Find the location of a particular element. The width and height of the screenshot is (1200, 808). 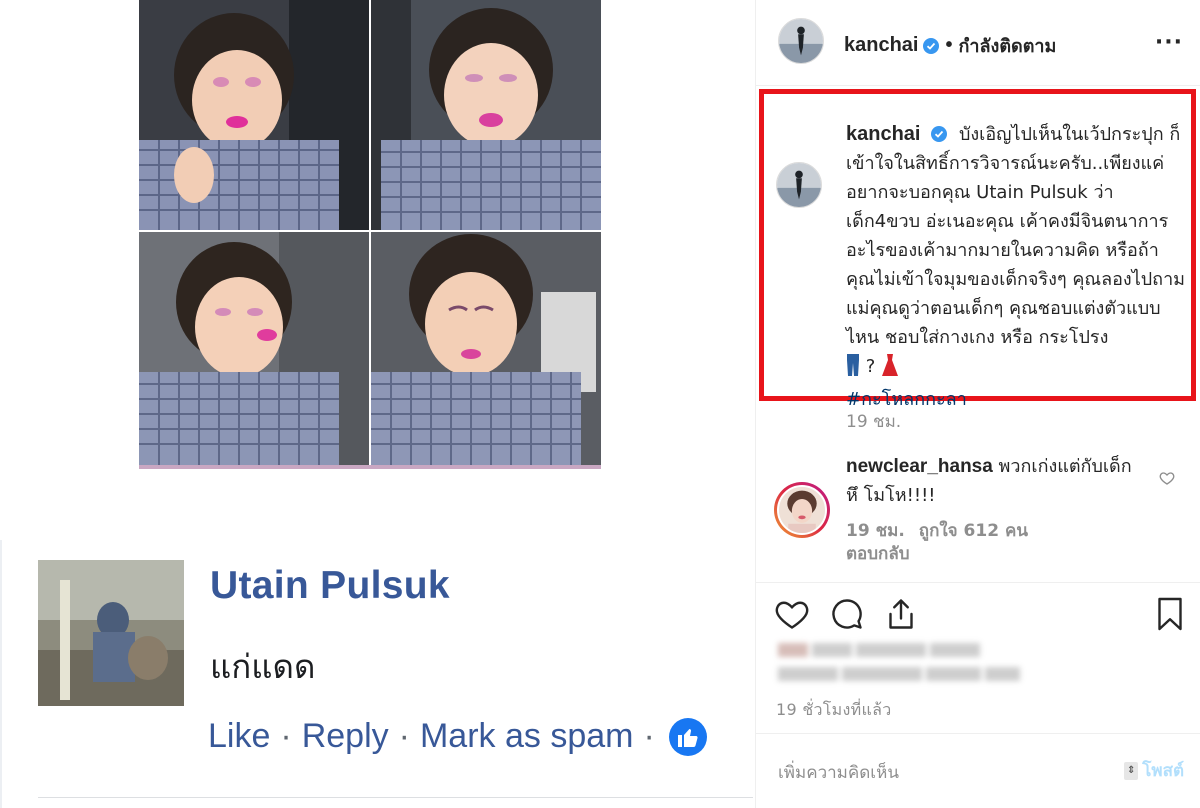

comment-time: 19 ชม. is located at coordinates (875, 531).